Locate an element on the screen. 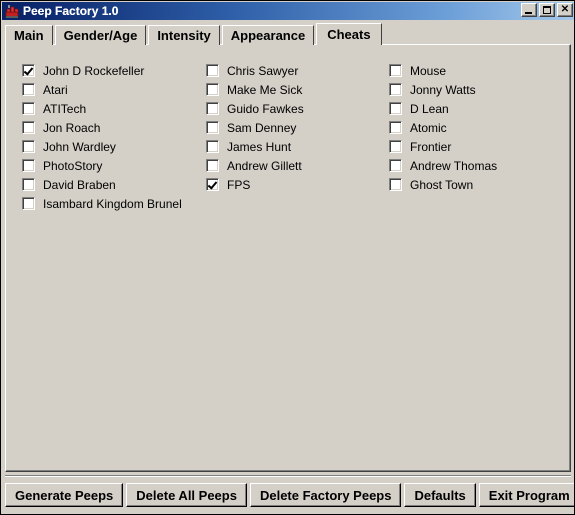  cheat-checkbox-row: Make Me Sick is located at coordinates (298, 89).